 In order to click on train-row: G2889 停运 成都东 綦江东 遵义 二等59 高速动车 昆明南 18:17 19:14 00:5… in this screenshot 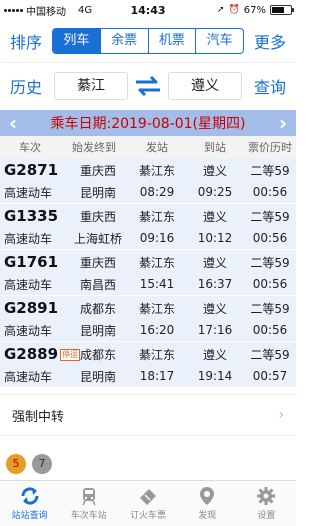, I will do `click(148, 365)`.